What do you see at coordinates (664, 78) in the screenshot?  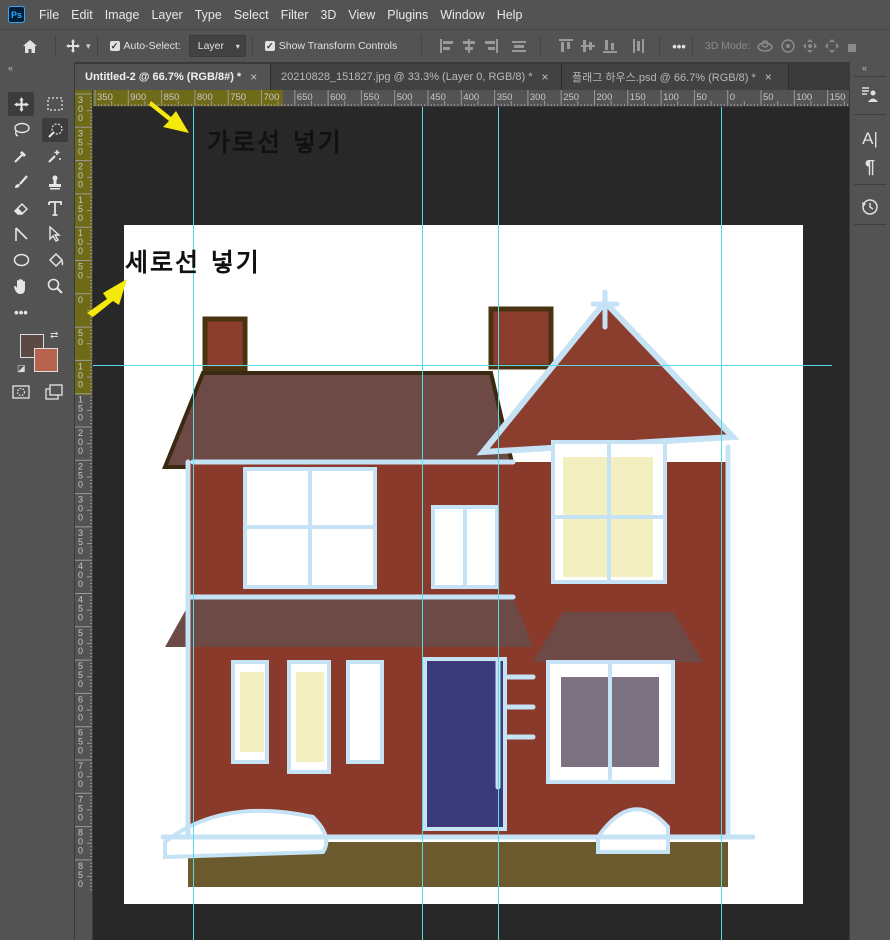 I see `tab-label: 플래그 하우스.psd @ 66.7% (RGB/8) *` at bounding box center [664, 78].